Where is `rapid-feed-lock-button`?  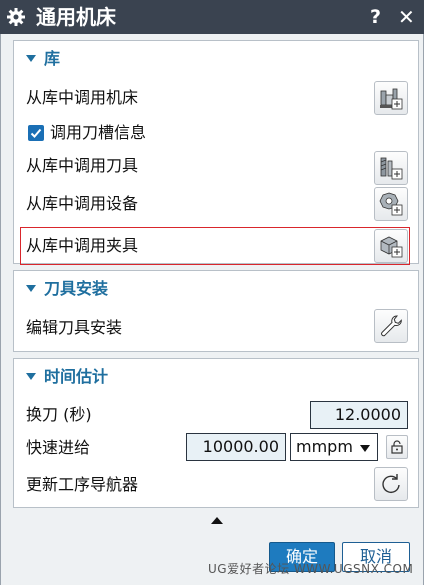
rapid-feed-lock-button is located at coordinates (397, 447).